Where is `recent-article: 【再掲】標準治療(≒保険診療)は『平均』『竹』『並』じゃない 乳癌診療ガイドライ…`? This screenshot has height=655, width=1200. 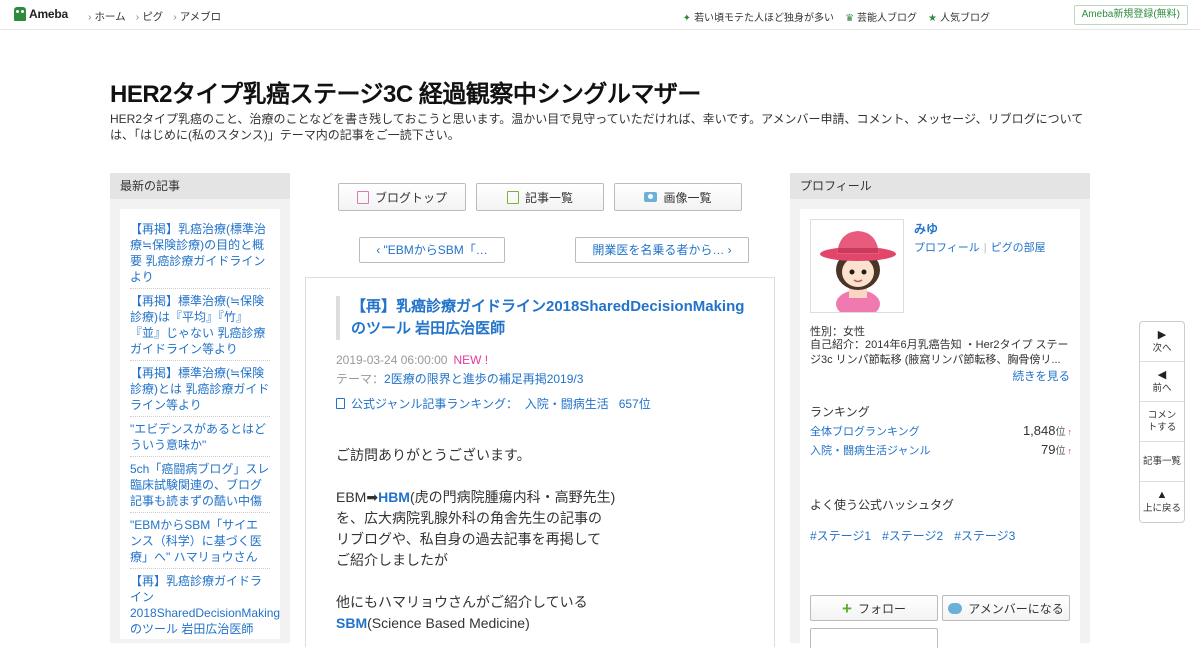 recent-article: 【再掲】標準治療(≒保険診療)は『平均』『竹』『並』じゃない 乳癌診療ガイドライ… is located at coordinates (200, 325).